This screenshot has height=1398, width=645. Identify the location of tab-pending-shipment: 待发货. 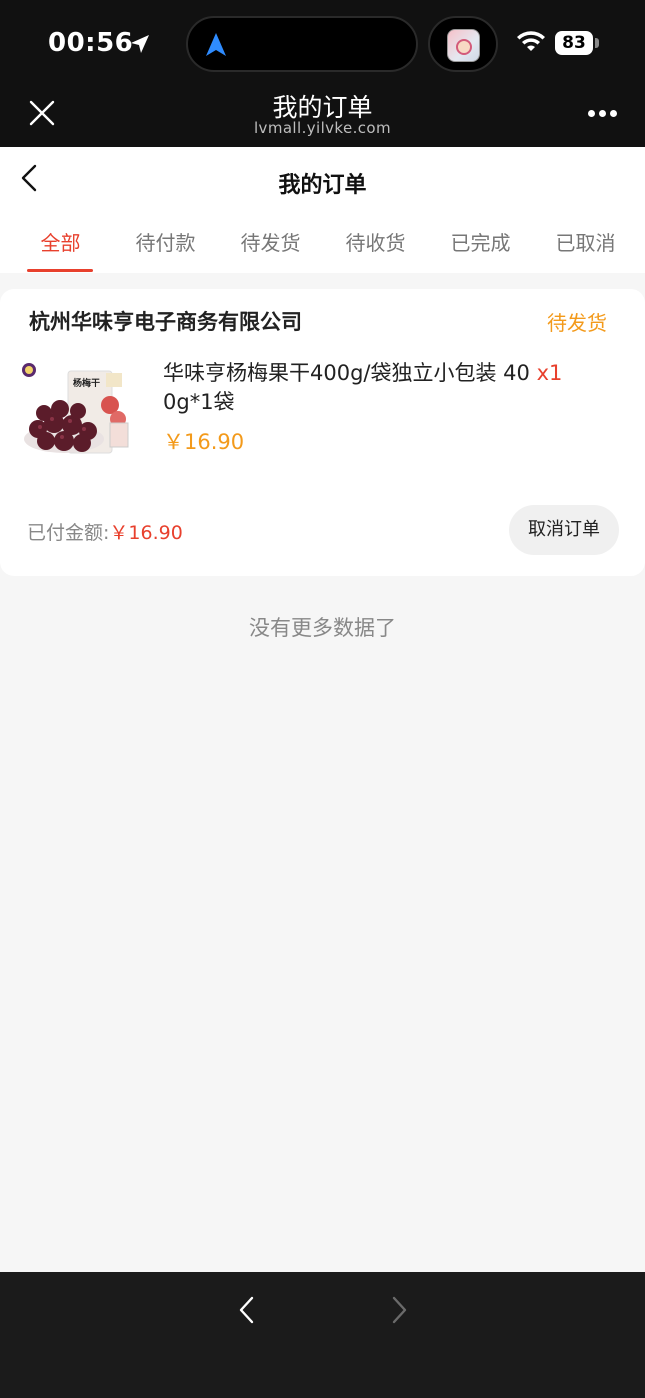
(270, 251).